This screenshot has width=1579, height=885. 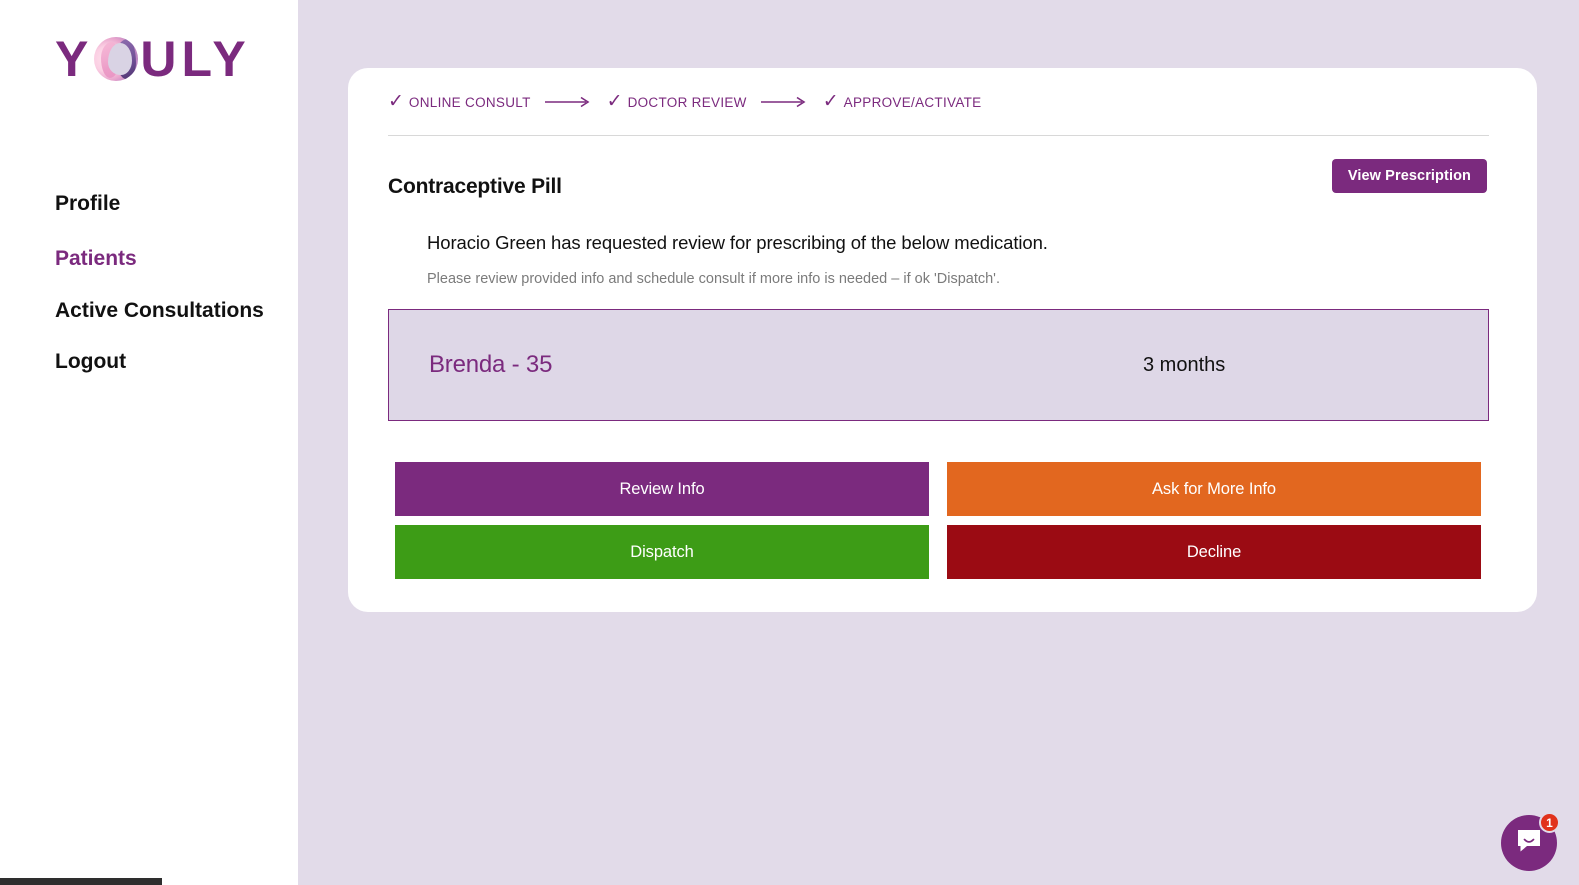 I want to click on step-label: APPROVE/ACTIVATE, so click(x=912, y=102).